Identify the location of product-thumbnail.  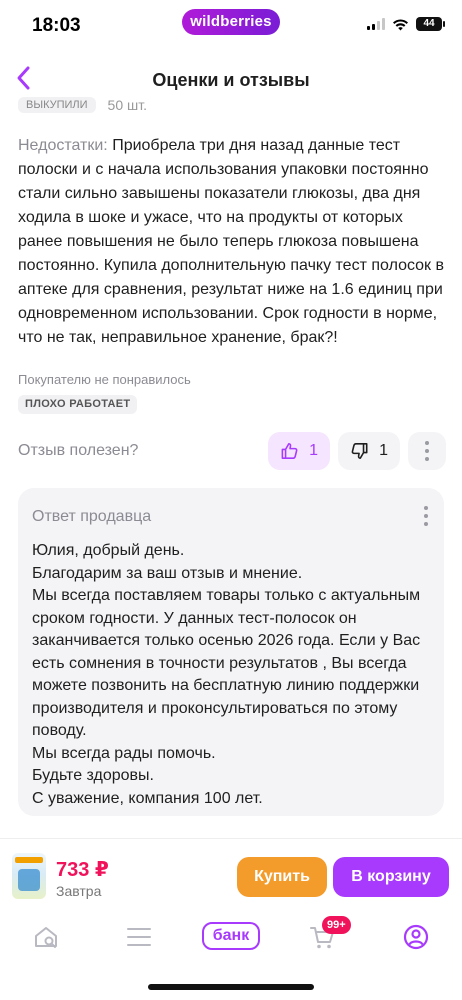
(29, 876).